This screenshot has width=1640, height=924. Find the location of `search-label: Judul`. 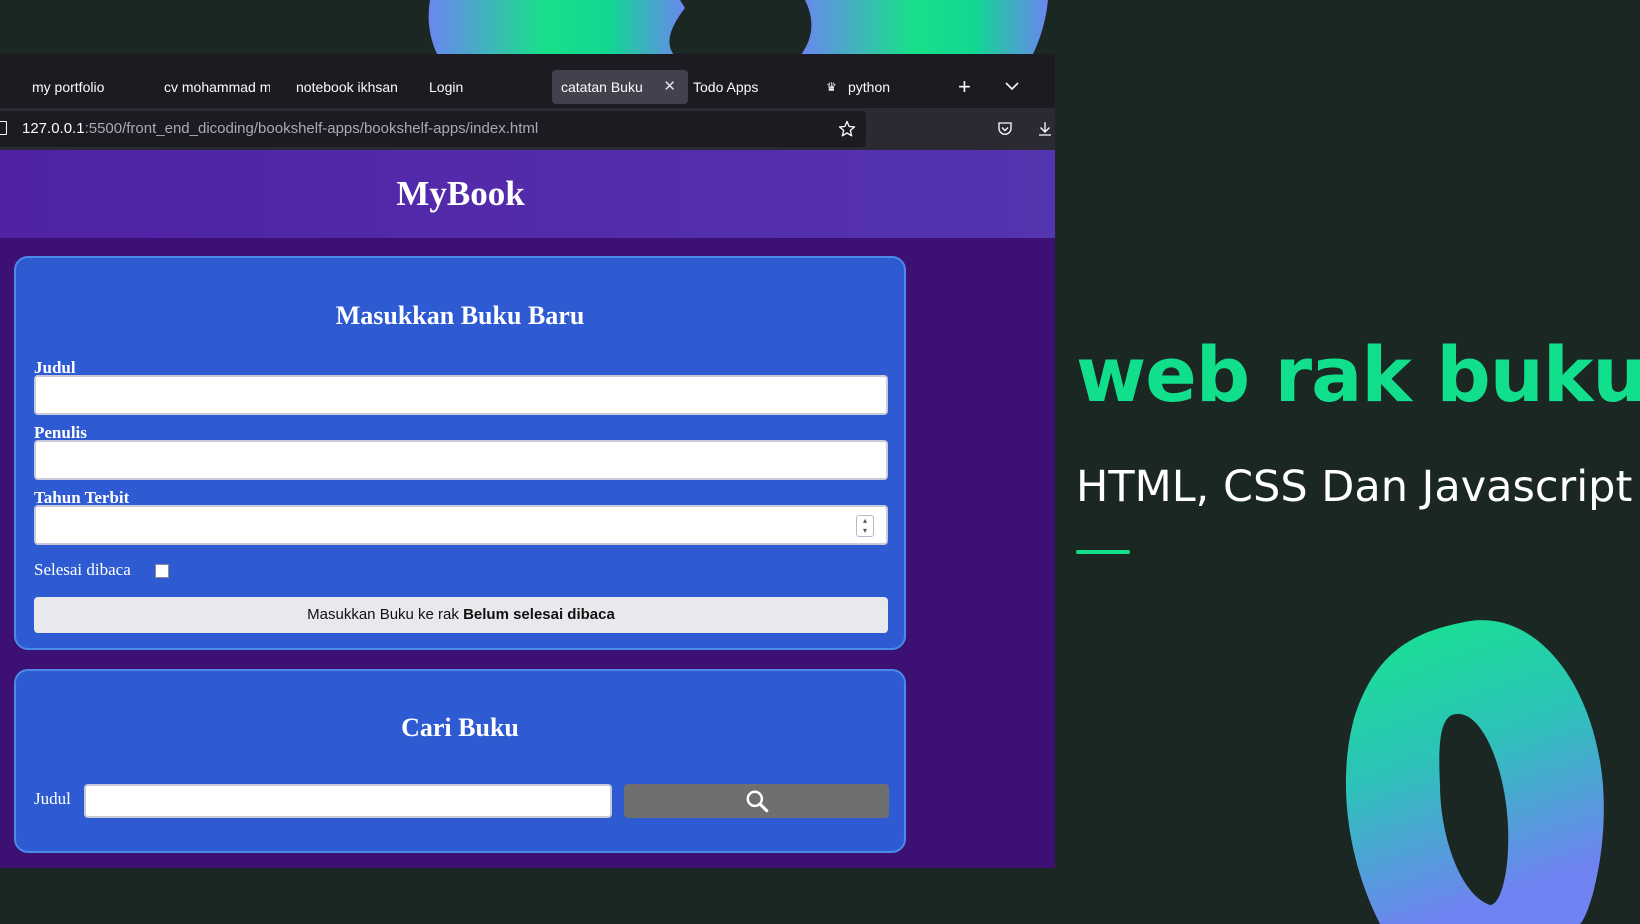

search-label: Judul is located at coordinates (52, 798).